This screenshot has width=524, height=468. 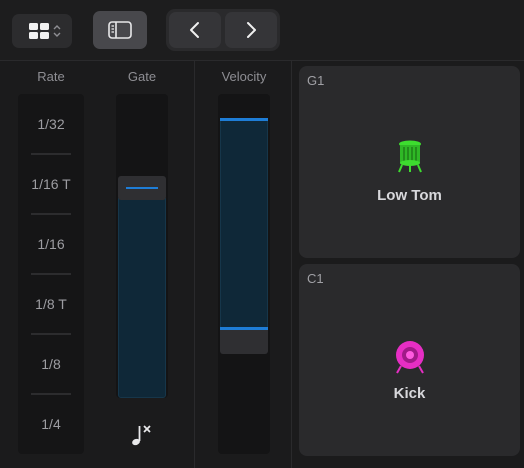 I want to click on gate-slider-fill, so click(x=142, y=298).